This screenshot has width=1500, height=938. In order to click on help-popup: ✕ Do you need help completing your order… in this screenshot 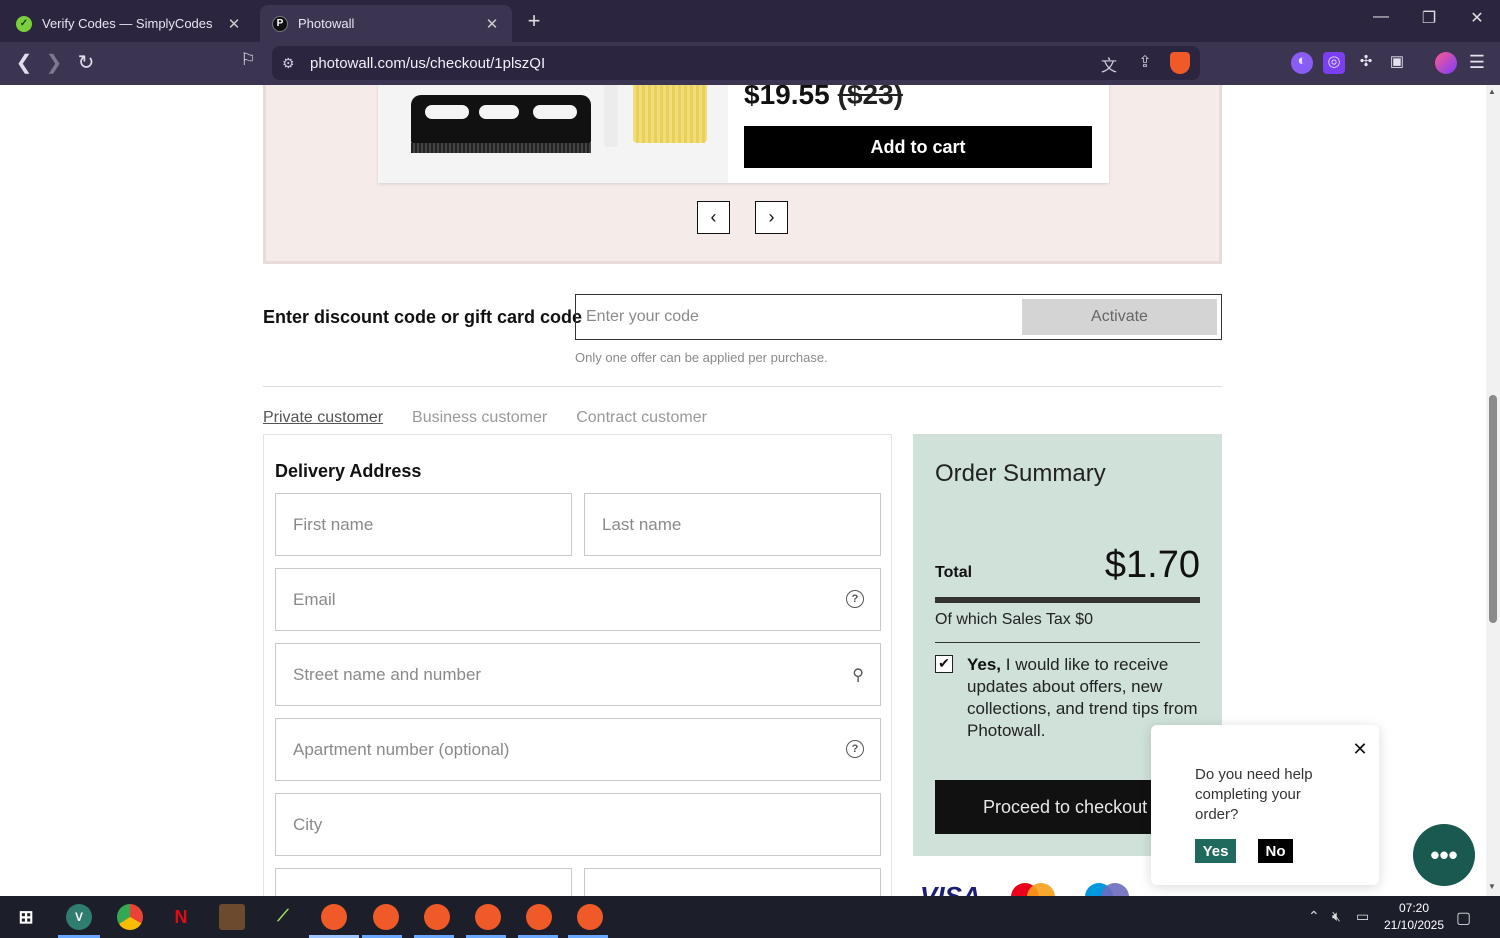, I will do `click(1265, 805)`.